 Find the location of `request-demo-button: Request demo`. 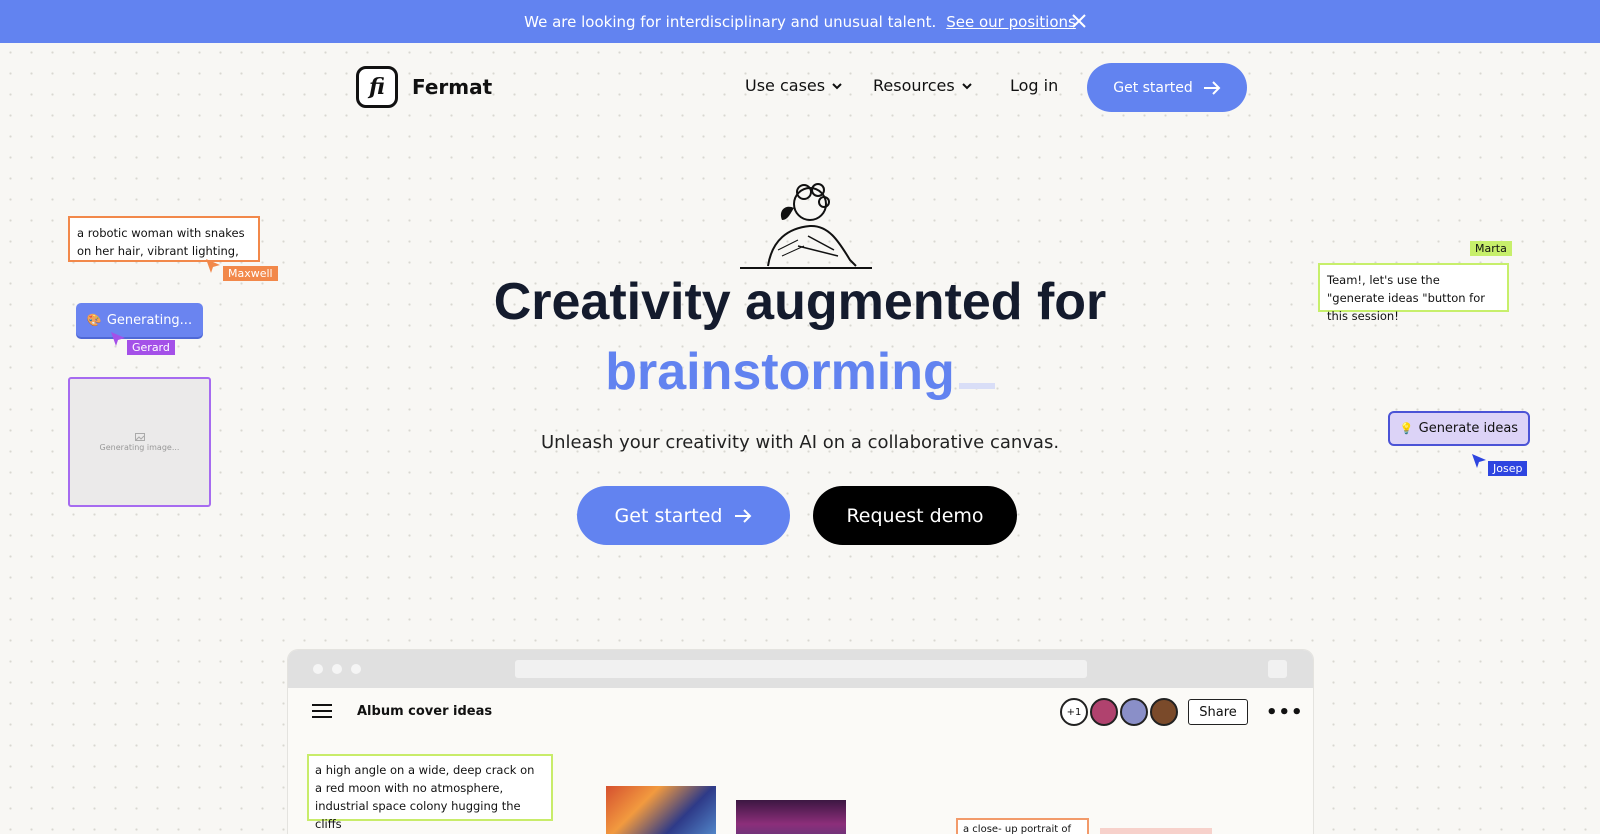

request-demo-button: Request demo is located at coordinates (915, 515).